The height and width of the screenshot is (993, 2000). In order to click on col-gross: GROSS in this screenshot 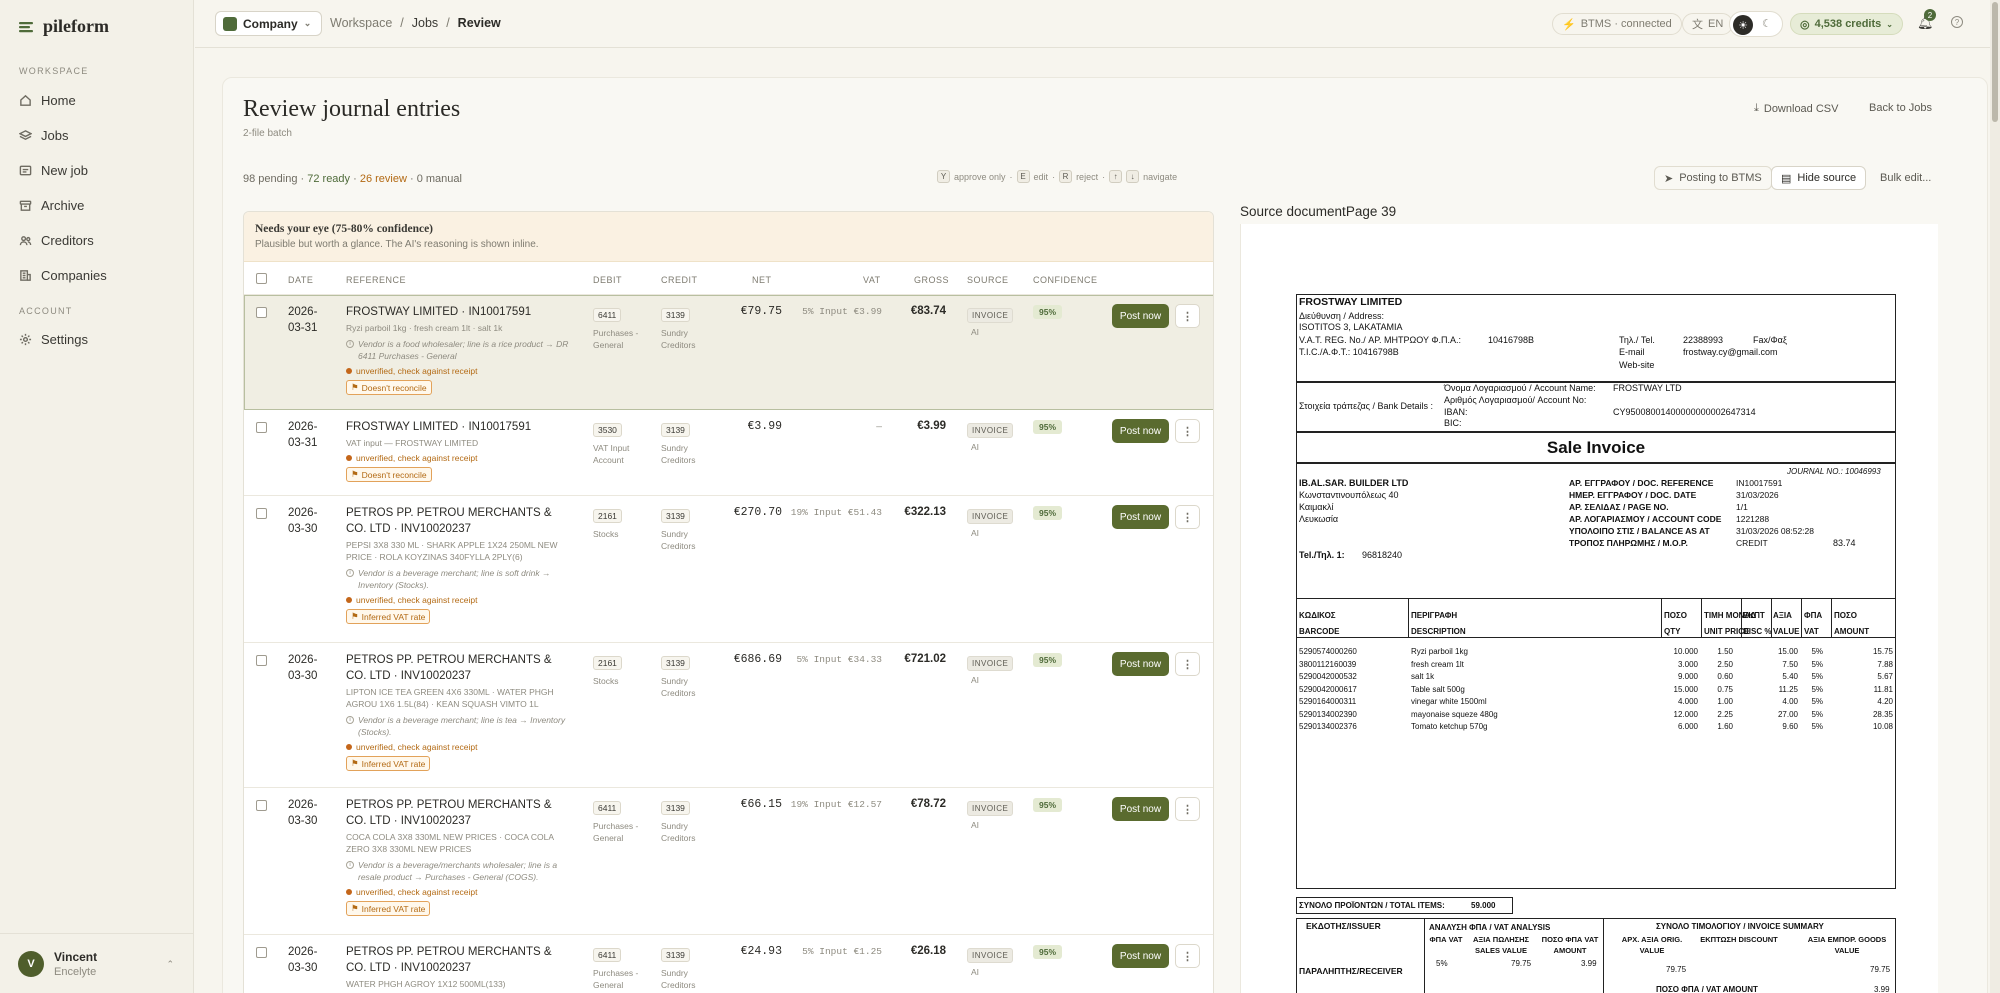, I will do `click(931, 280)`.